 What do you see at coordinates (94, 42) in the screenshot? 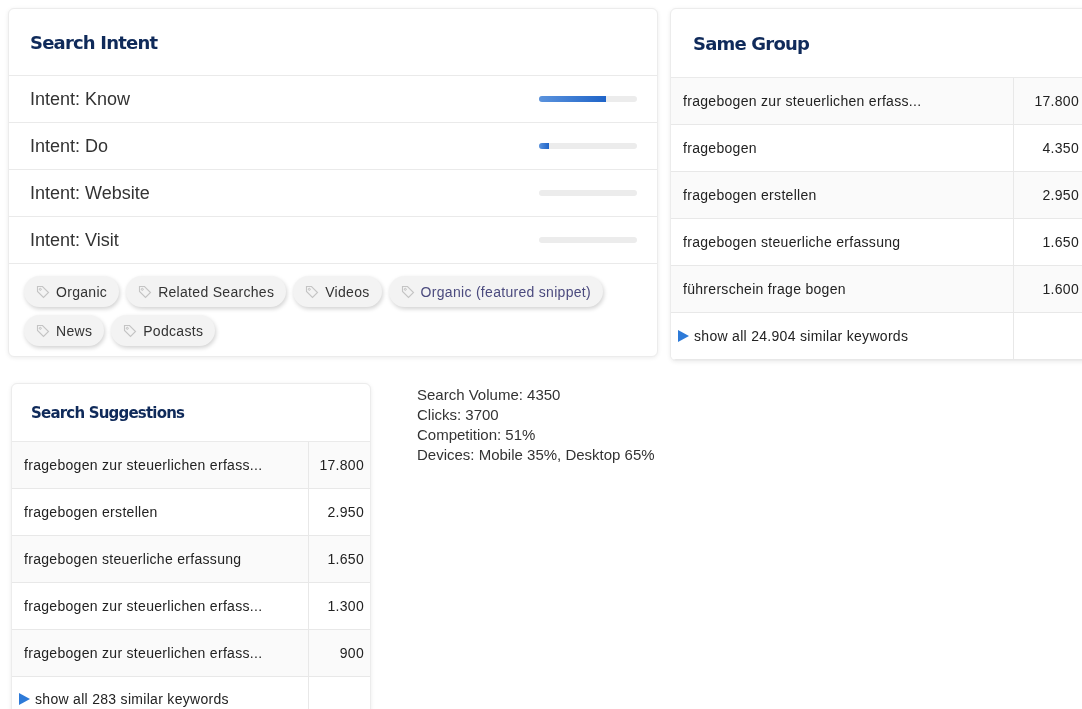
I see `card-title: Search Intent` at bounding box center [94, 42].